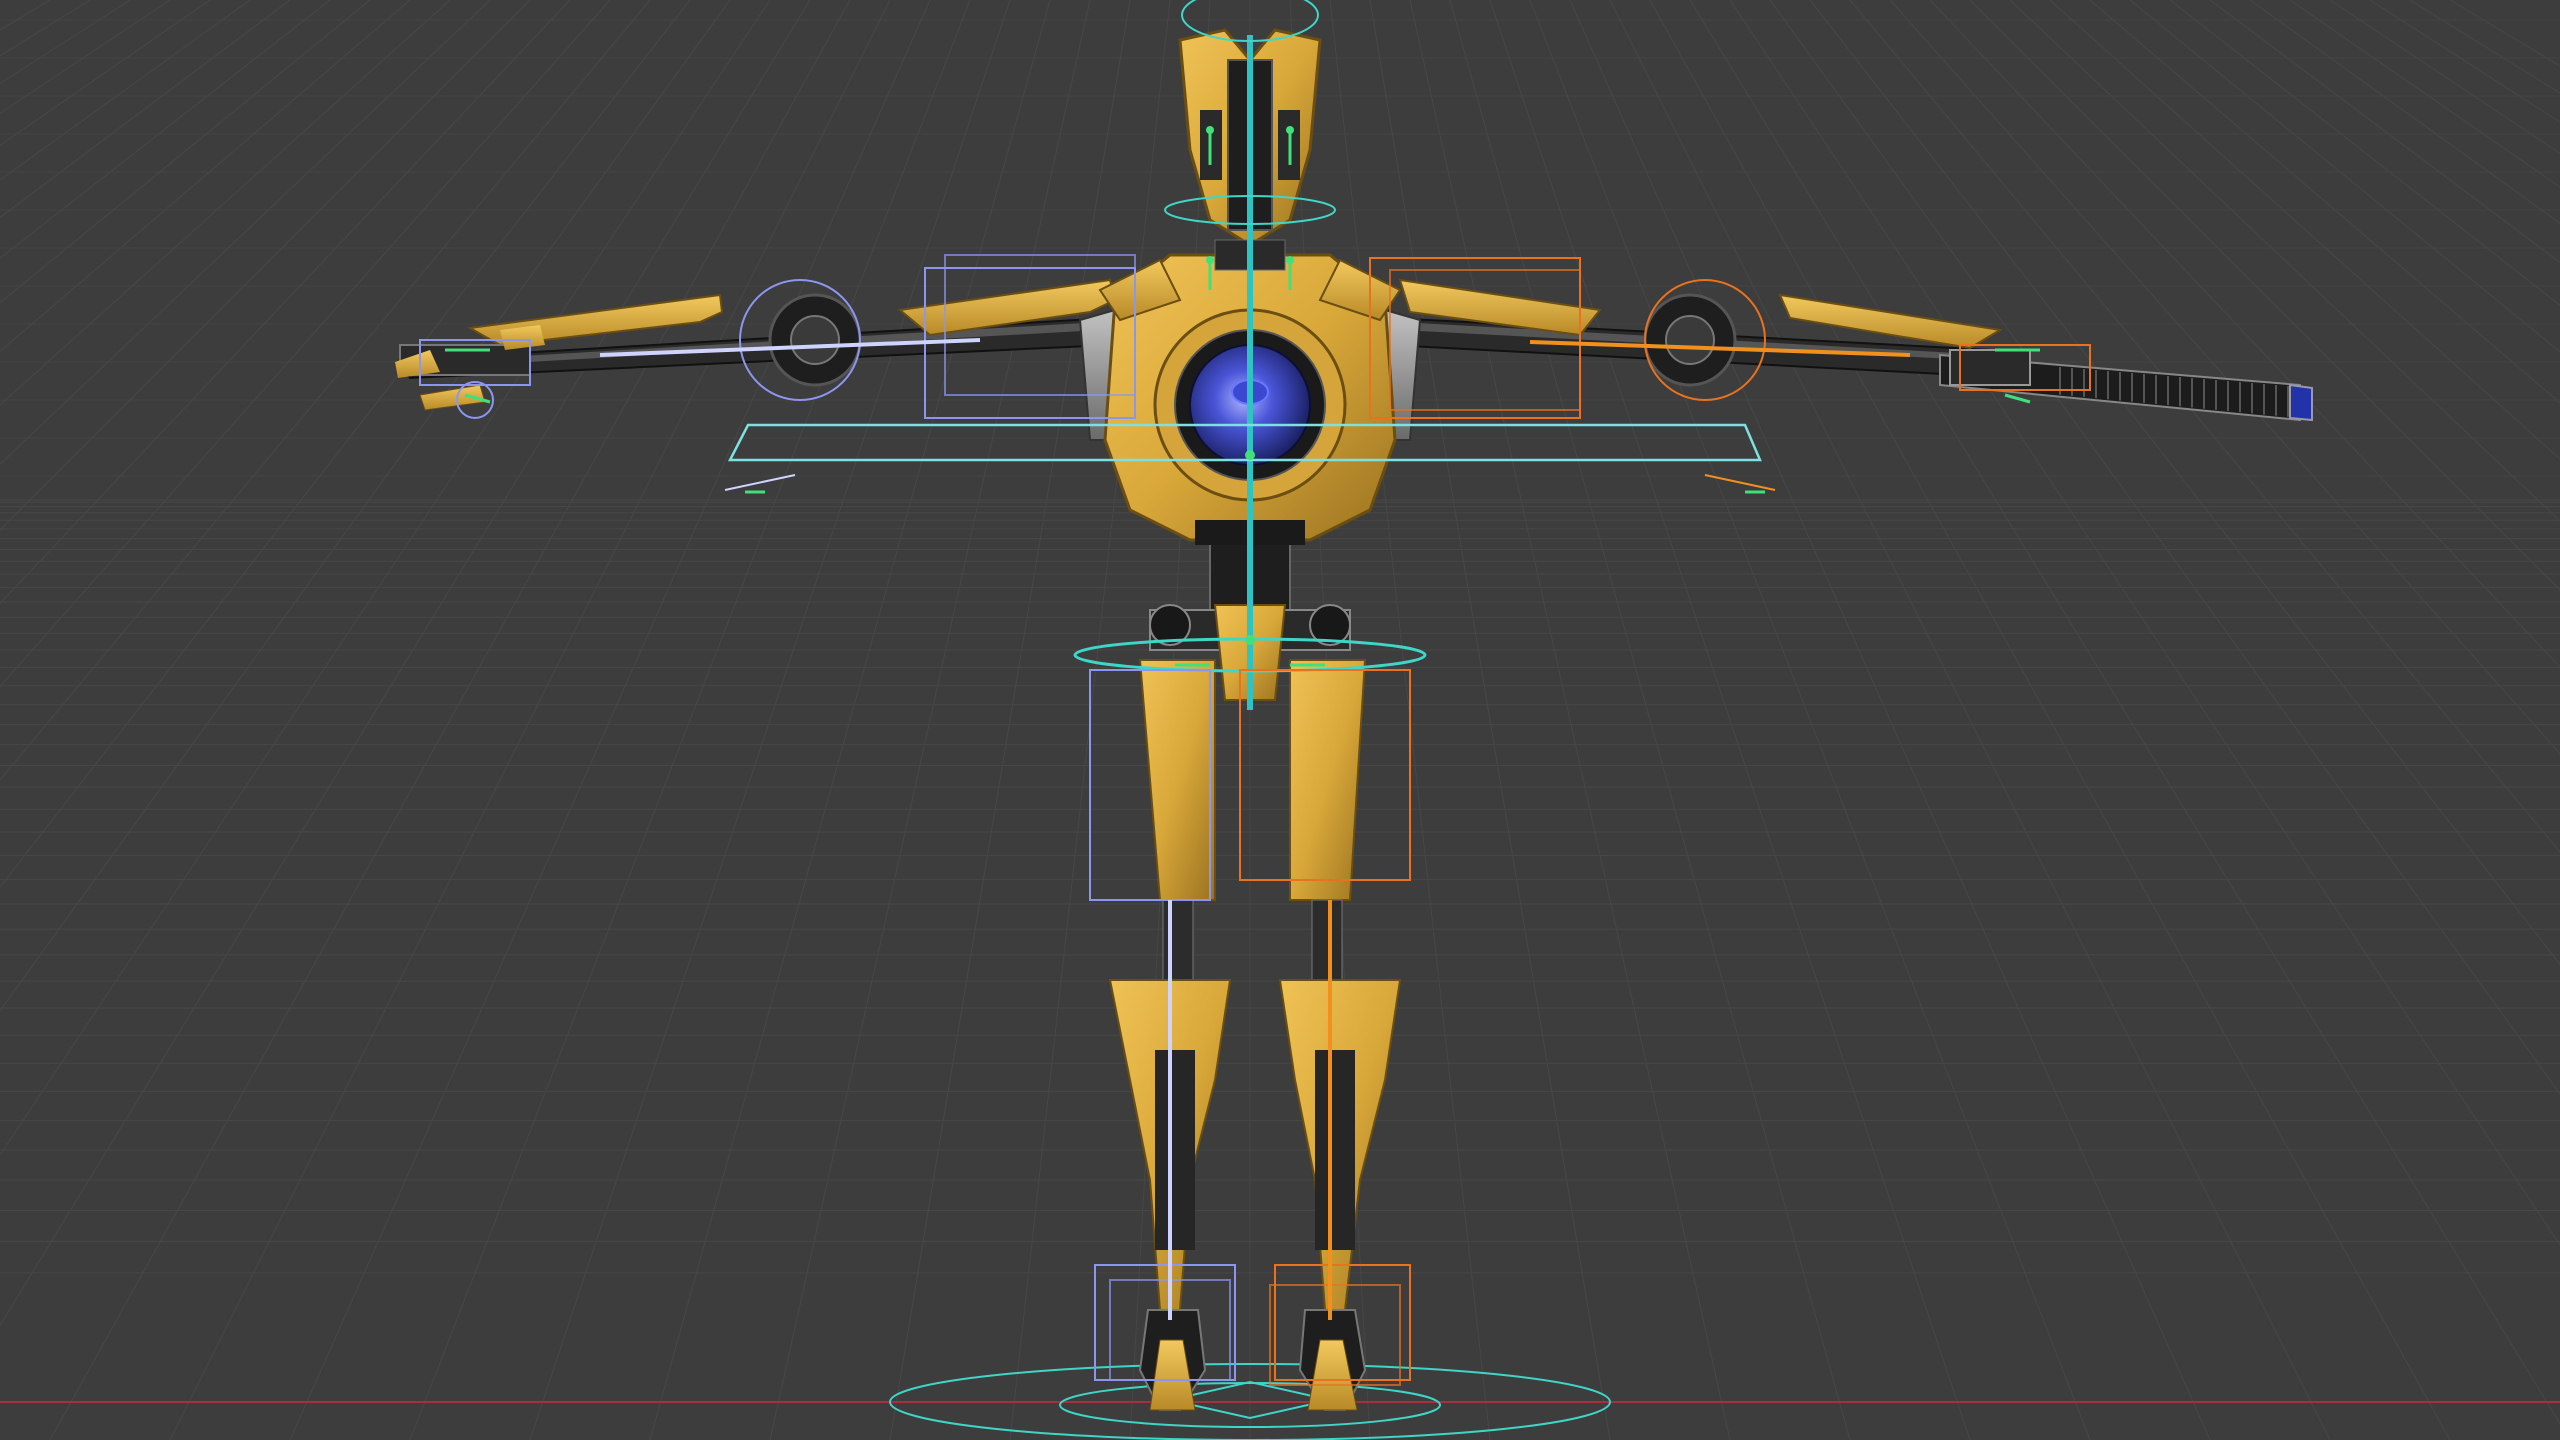  I want to click on left-thigh, so click(1177, 780).